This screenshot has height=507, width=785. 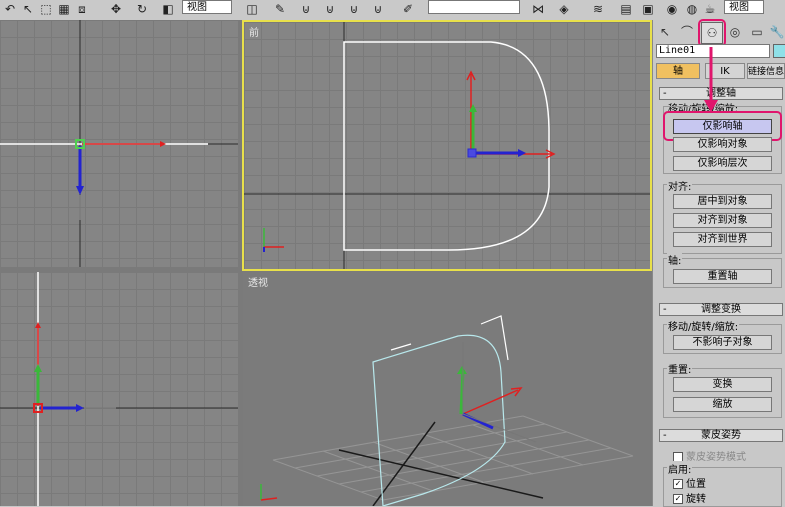 I want to click on tab-ik: IK, so click(x=725, y=71).